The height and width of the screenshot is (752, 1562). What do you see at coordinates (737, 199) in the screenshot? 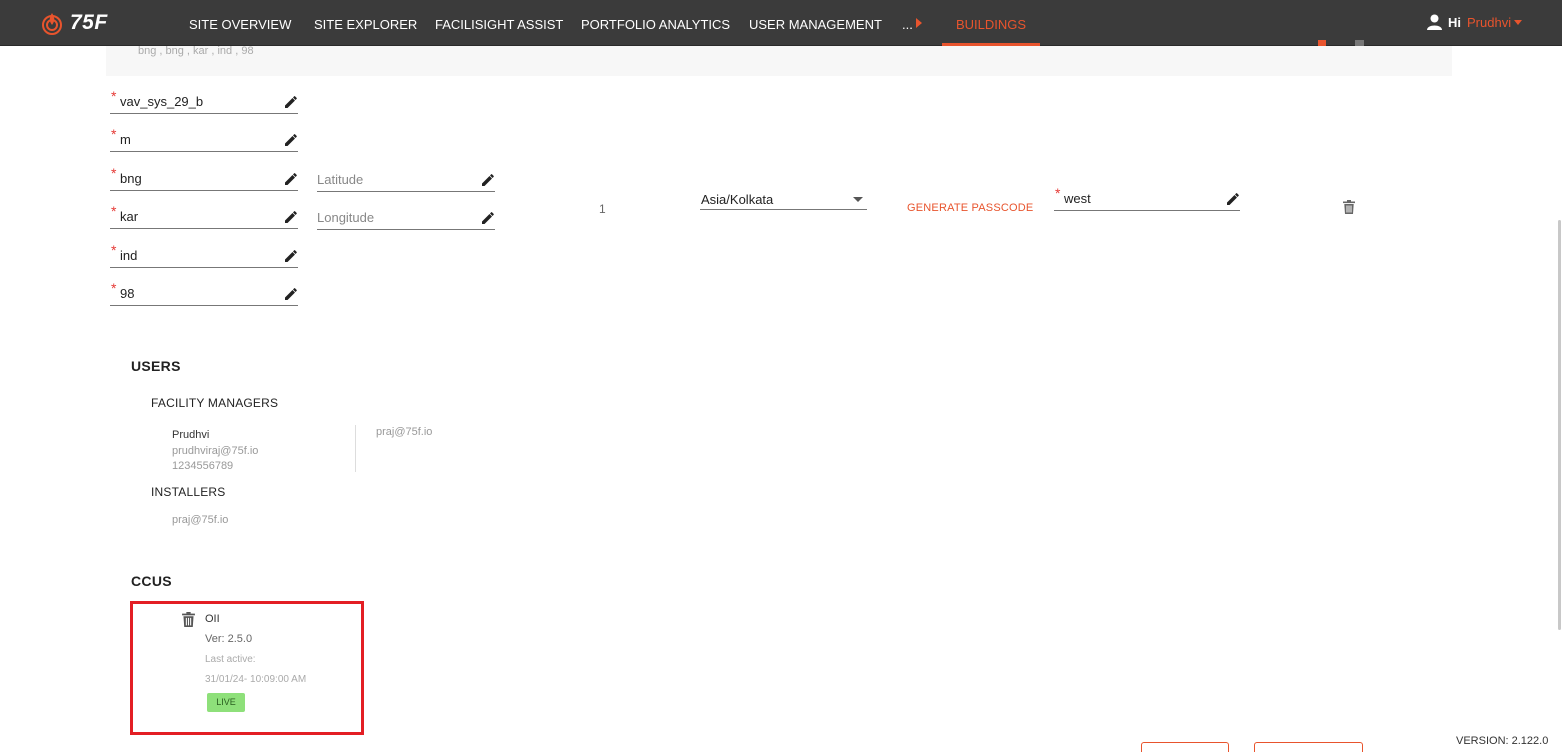
I see `timezone-value: Asia/Kolkata` at bounding box center [737, 199].